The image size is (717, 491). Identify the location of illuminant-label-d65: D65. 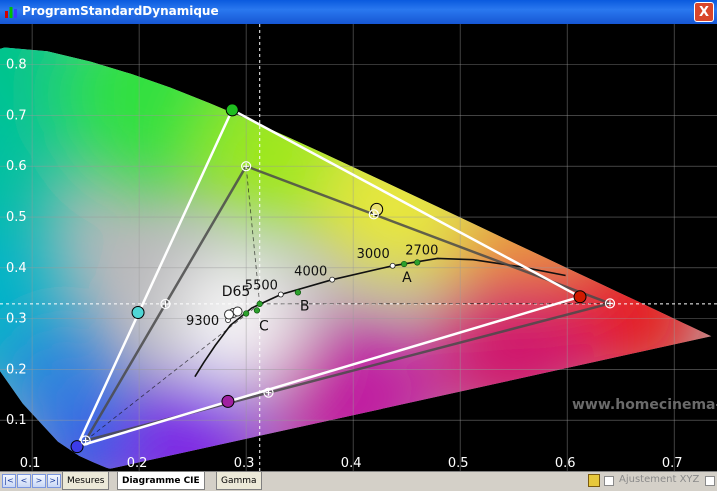
(236, 292).